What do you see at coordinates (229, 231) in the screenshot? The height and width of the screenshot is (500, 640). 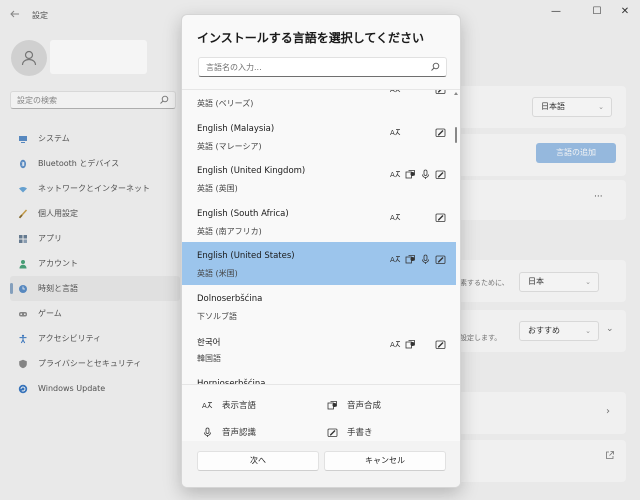 I see `language-native-name: 英語 (南アフリカ)` at bounding box center [229, 231].